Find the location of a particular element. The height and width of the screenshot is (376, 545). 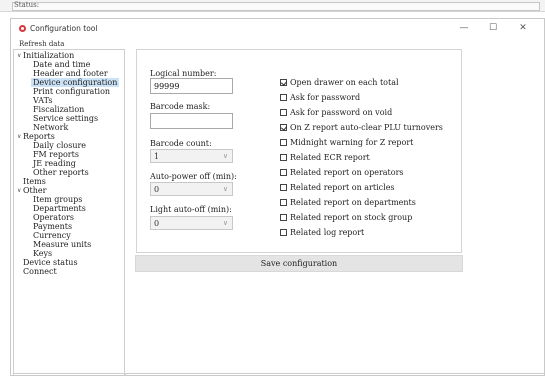

auto-power-off-label: Auto-power off (min): is located at coordinates (193, 176).